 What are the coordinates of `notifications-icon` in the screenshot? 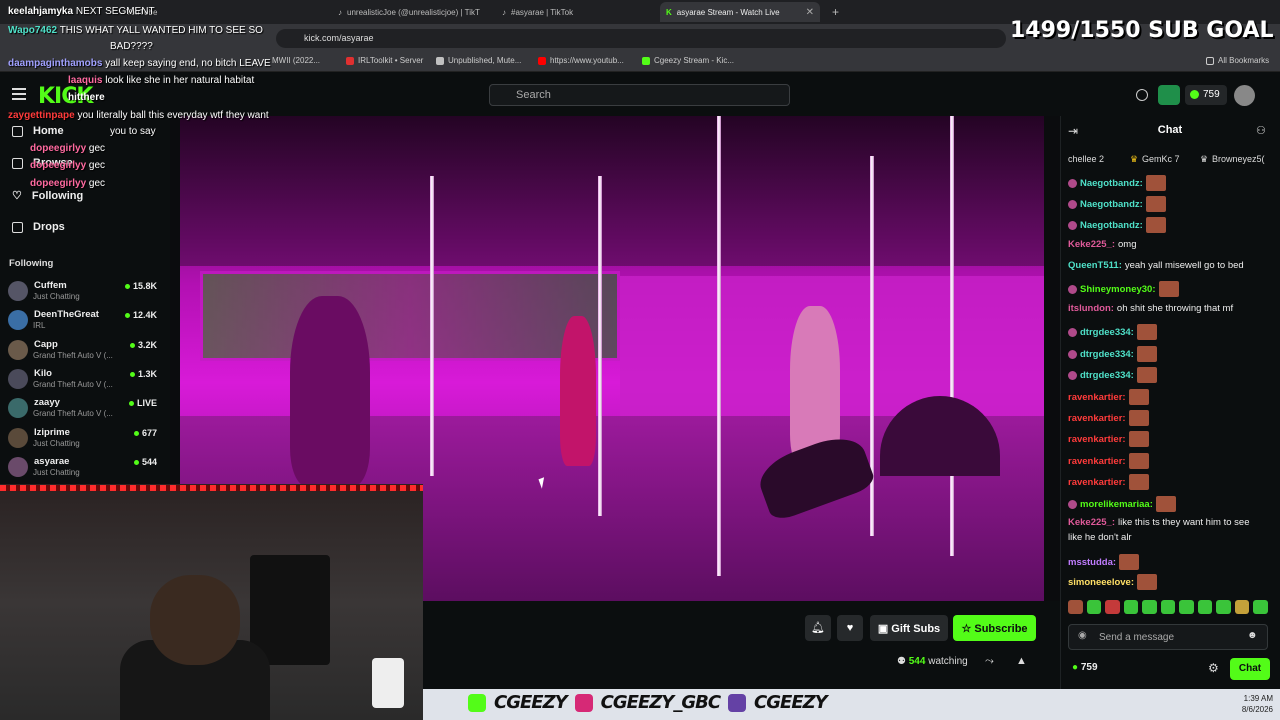 It's located at (1142, 95).